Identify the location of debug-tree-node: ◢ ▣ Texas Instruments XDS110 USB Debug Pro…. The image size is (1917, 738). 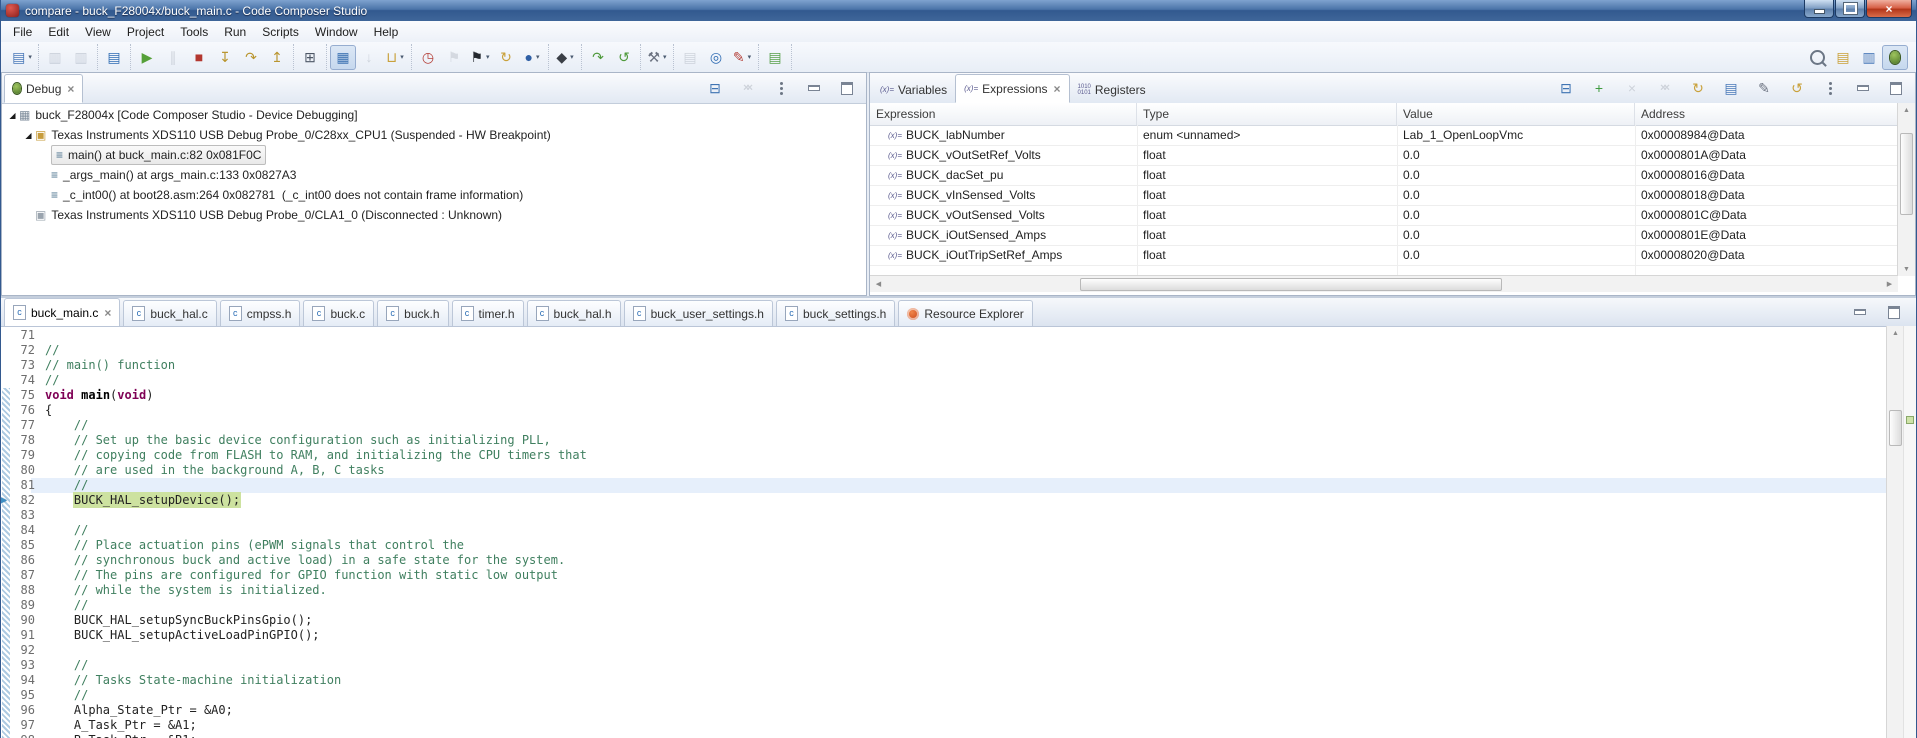
(434, 135).